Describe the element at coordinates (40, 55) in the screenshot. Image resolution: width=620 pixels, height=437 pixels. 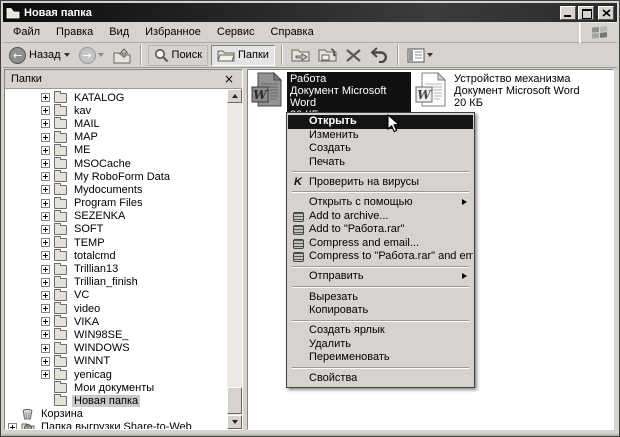
I see `back-button: ← Назад` at that location.